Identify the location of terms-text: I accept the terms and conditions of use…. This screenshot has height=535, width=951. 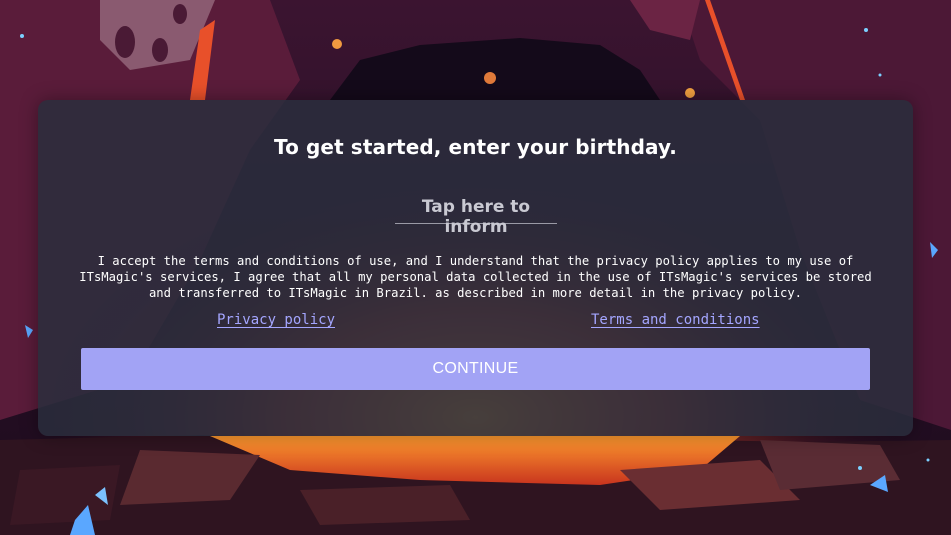
(475, 277).